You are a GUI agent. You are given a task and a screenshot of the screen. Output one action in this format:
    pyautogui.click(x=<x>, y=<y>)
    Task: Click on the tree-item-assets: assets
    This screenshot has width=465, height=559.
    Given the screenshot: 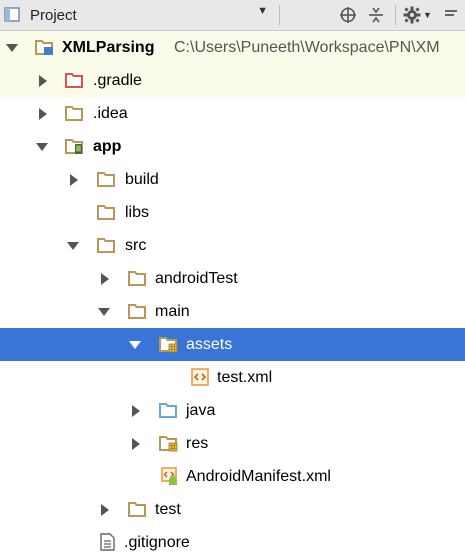 What is the action you would take?
    pyautogui.click(x=232, y=344)
    